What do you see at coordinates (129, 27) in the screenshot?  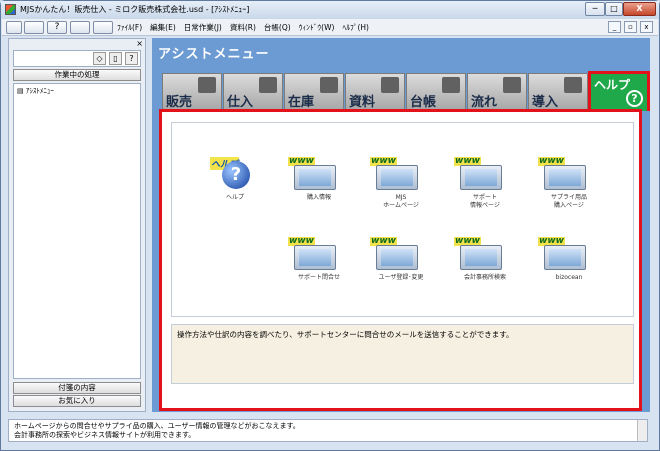 I see `menu-file: ﾌｧｲﾙ(F)` at bounding box center [129, 27].